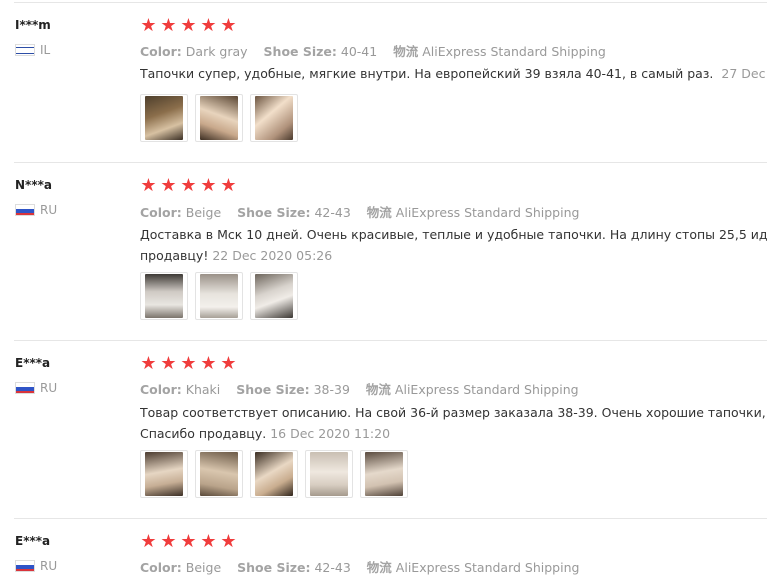 The image size is (767, 585). I want to click on color-value: Dark gray, so click(216, 51).